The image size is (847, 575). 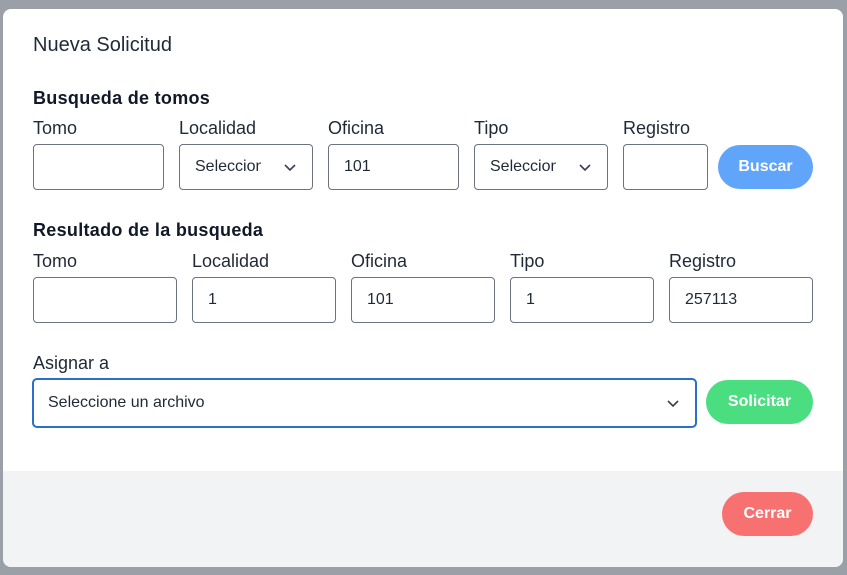 What do you see at coordinates (423, 300) in the screenshot?
I see `result-oficina-input: 101` at bounding box center [423, 300].